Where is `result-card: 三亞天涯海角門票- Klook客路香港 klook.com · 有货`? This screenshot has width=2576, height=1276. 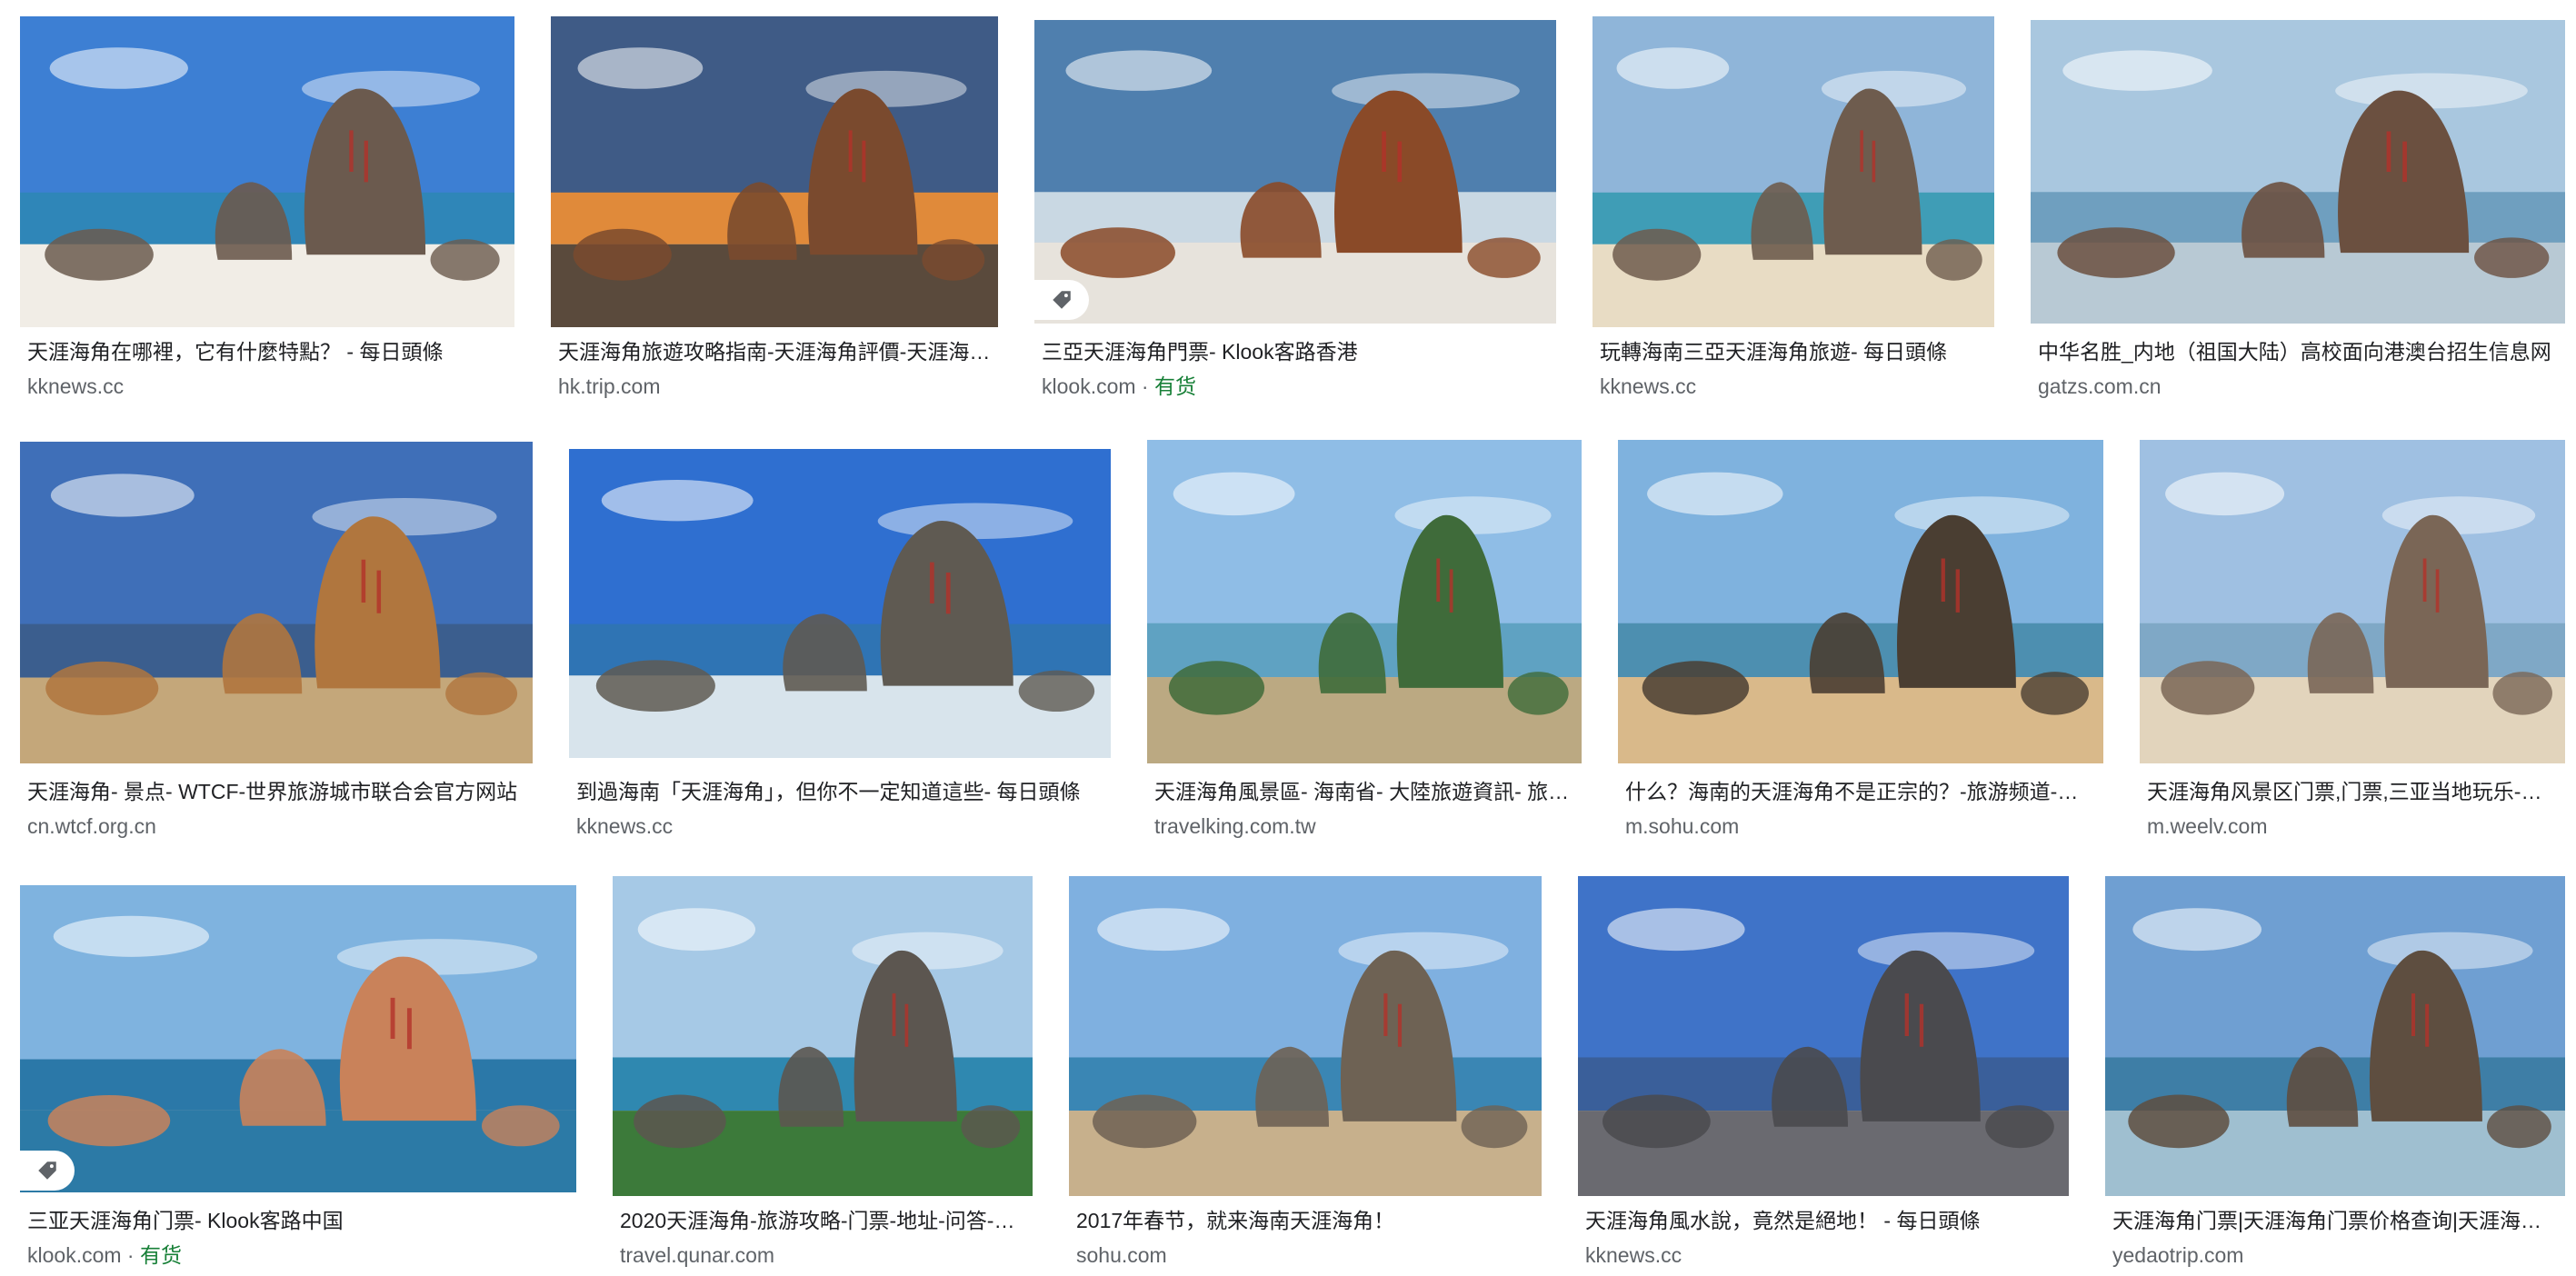
result-card: 三亞天涯海角門票- Klook客路香港 klook.com · 有货 is located at coordinates (1295, 218).